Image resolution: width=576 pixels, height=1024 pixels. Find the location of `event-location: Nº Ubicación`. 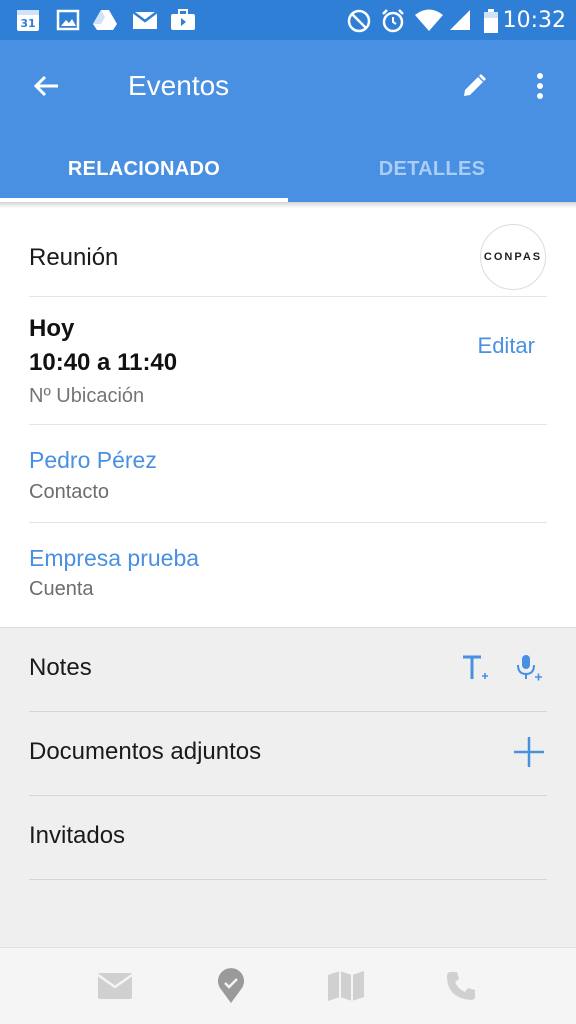

event-location: Nº Ubicación is located at coordinates (87, 396).